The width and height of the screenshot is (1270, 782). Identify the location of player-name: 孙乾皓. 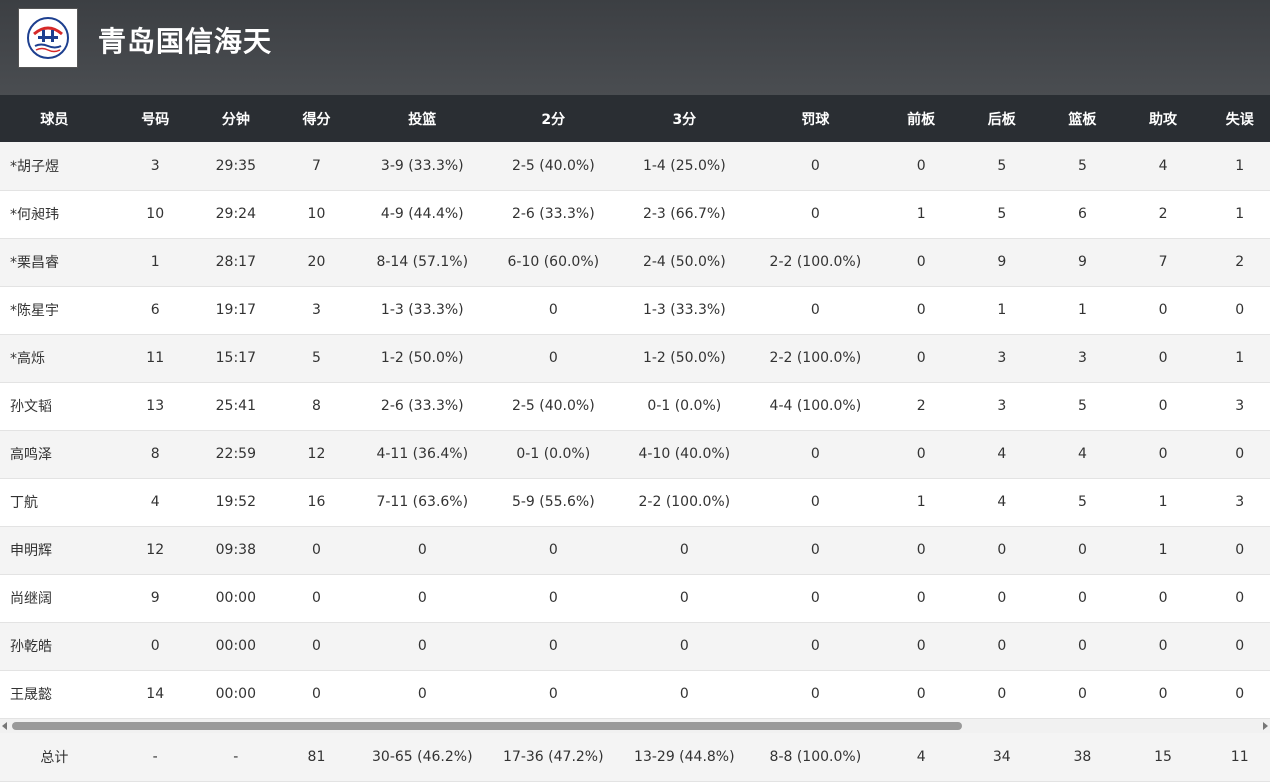
(54, 646).